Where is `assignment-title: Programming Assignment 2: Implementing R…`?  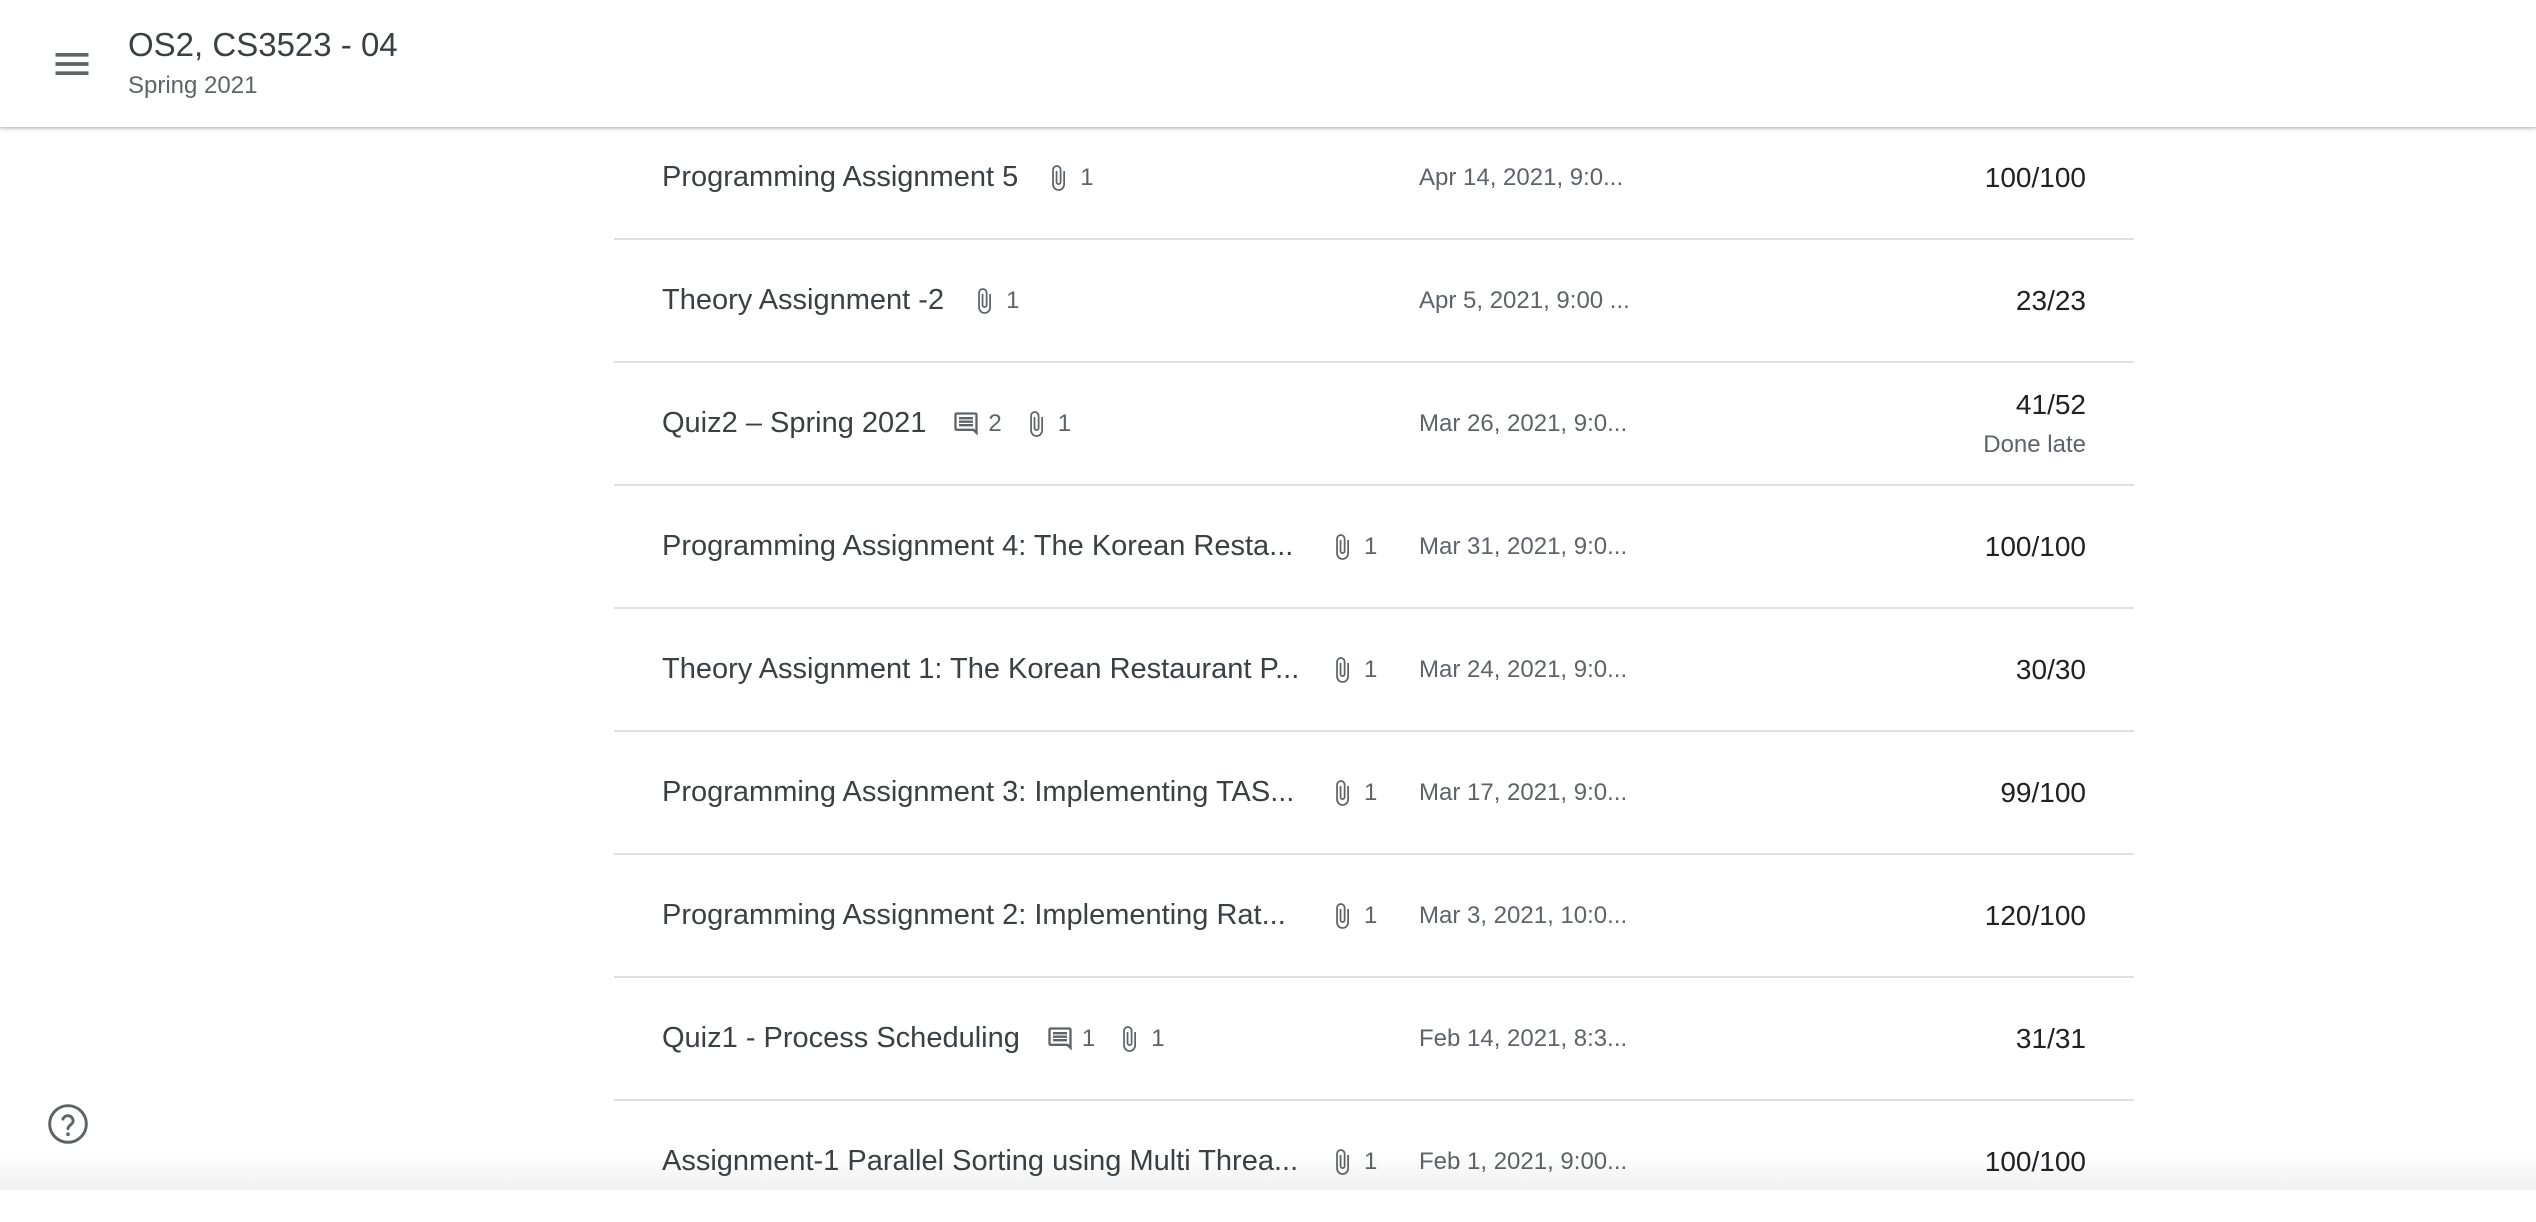 assignment-title: Programming Assignment 2: Implementing R… is located at coordinates (982, 915).